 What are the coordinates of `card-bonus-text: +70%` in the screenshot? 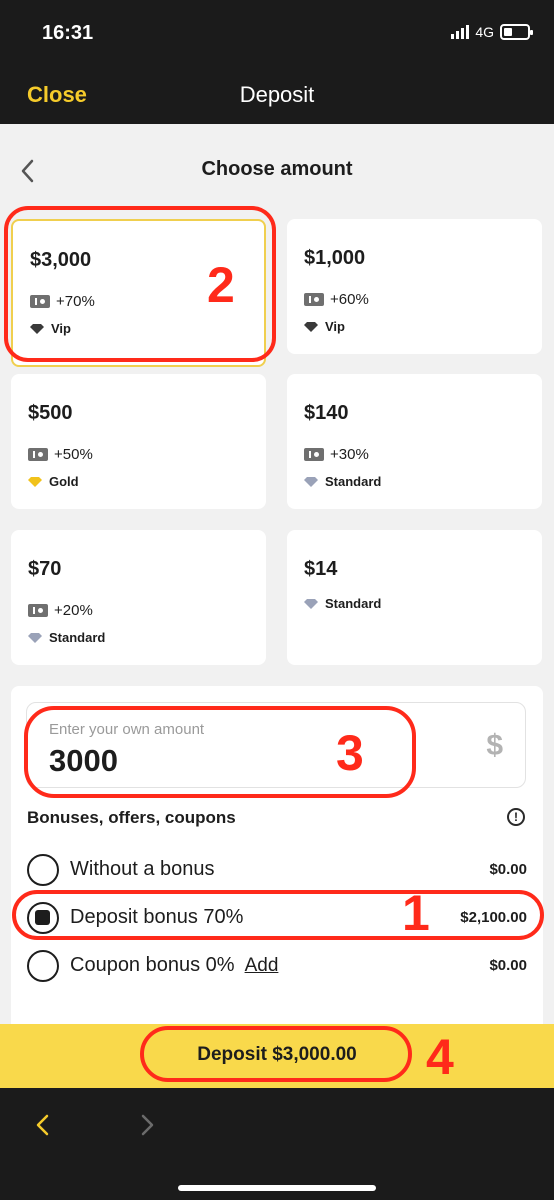 It's located at (75, 301).